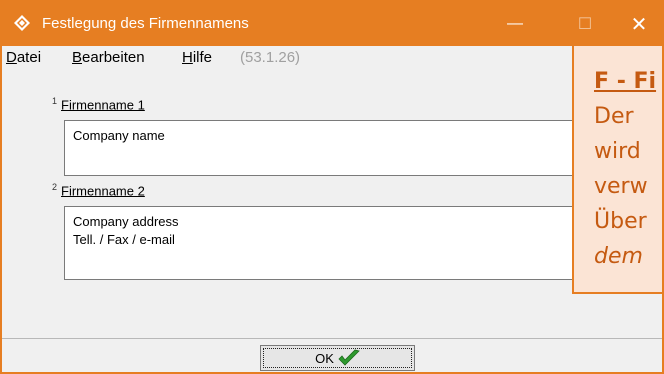 This screenshot has width=664, height=374. I want to click on callout-line-4: Über, so click(620, 221).